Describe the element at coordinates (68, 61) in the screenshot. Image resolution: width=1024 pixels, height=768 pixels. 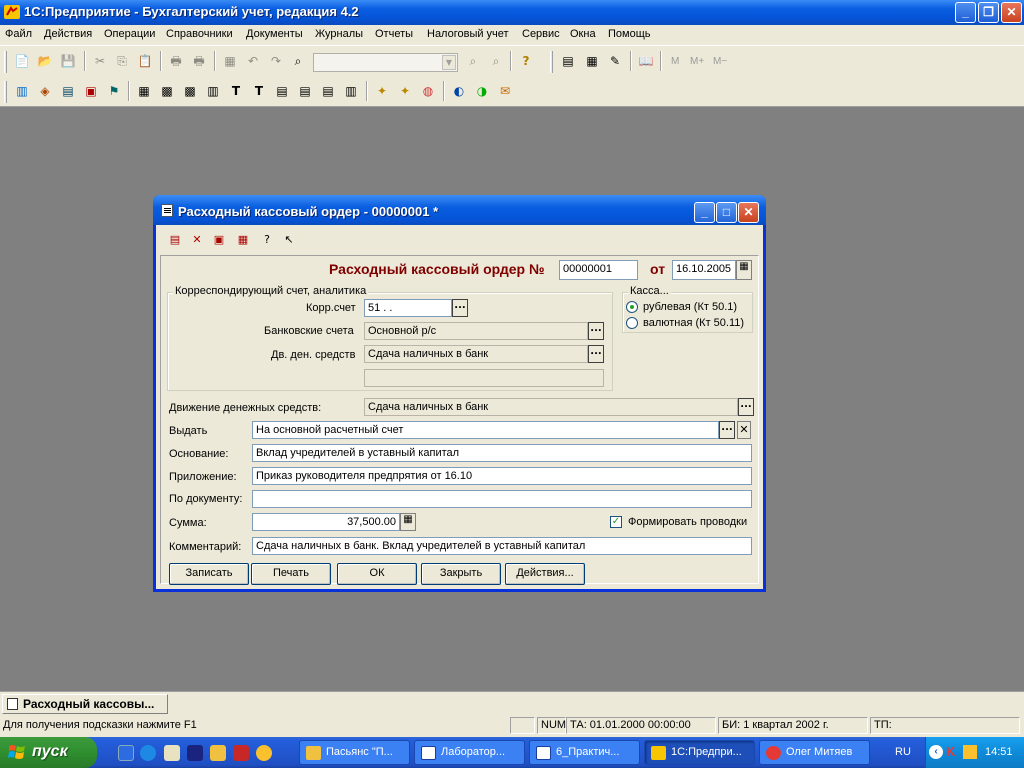
I see `save-icon: 💾` at that location.